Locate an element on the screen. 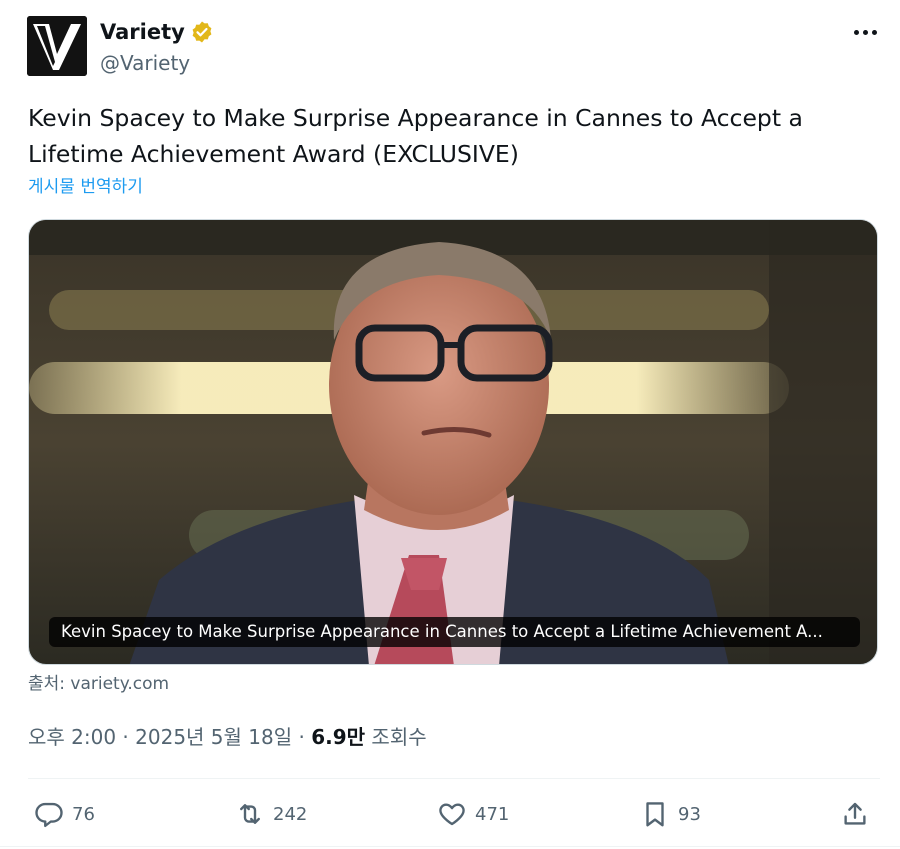 Image resolution: width=900 pixels, height=849 pixels. link-source: 출처: variety.com is located at coordinates (98, 684).